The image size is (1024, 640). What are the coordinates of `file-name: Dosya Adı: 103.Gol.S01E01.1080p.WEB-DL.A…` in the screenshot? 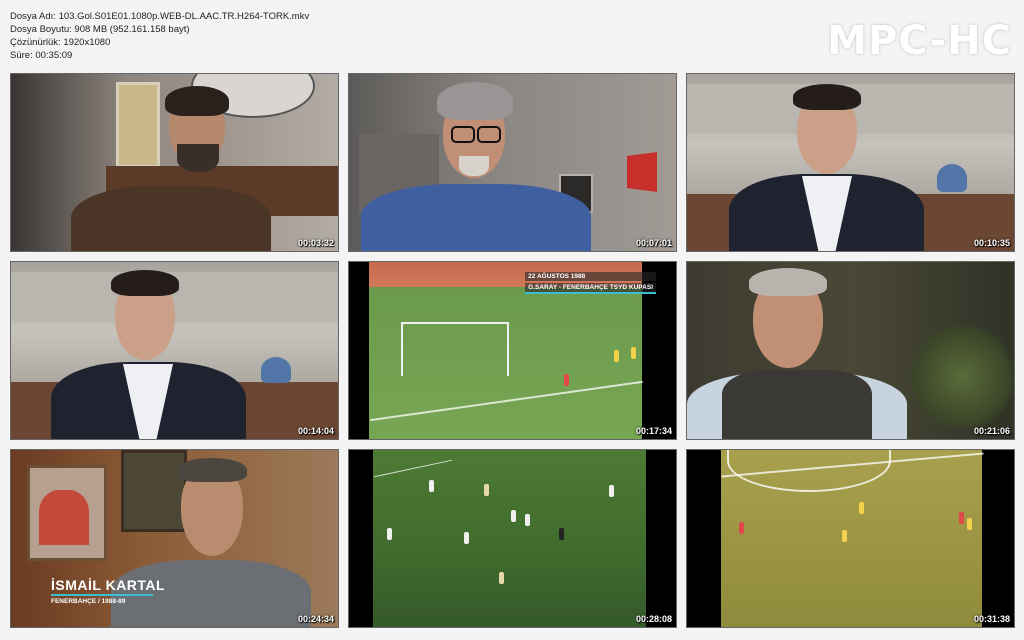 It's located at (160, 16).